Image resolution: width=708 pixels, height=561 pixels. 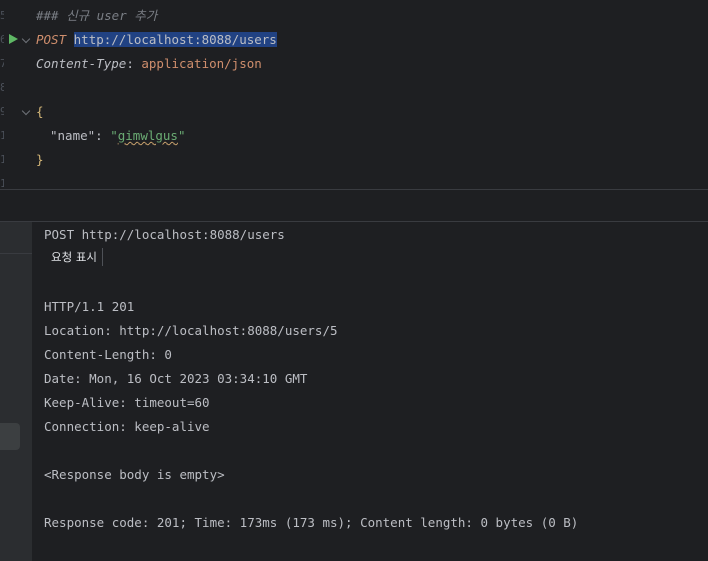 I want to click on json-property: "name": "gimwlgus", so click(x=118, y=136).